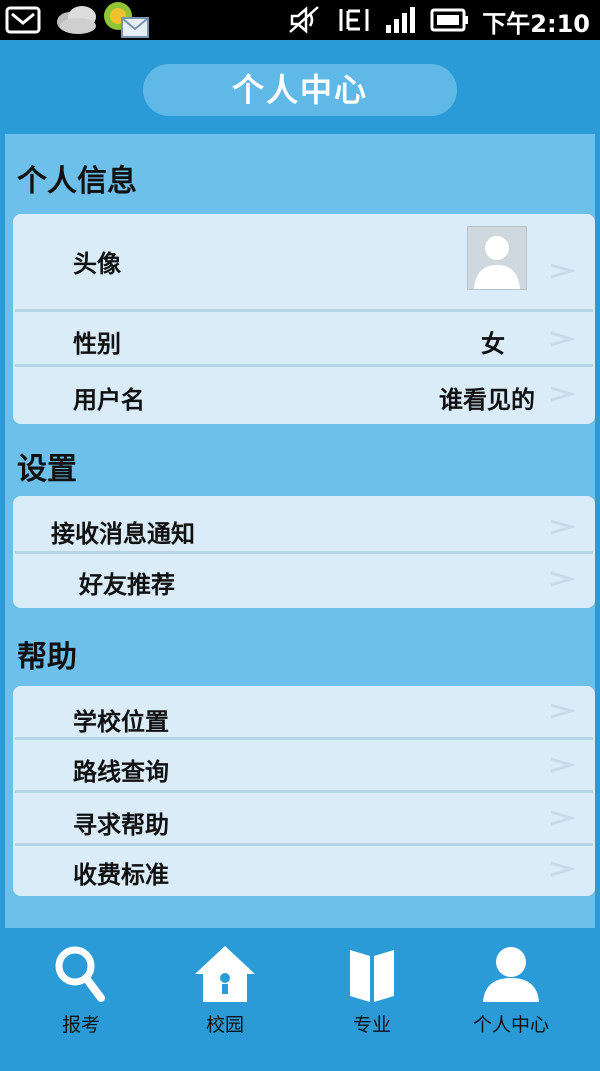  What do you see at coordinates (224, 1025) in the screenshot?
I see `nav-label-campus: 校园` at bounding box center [224, 1025].